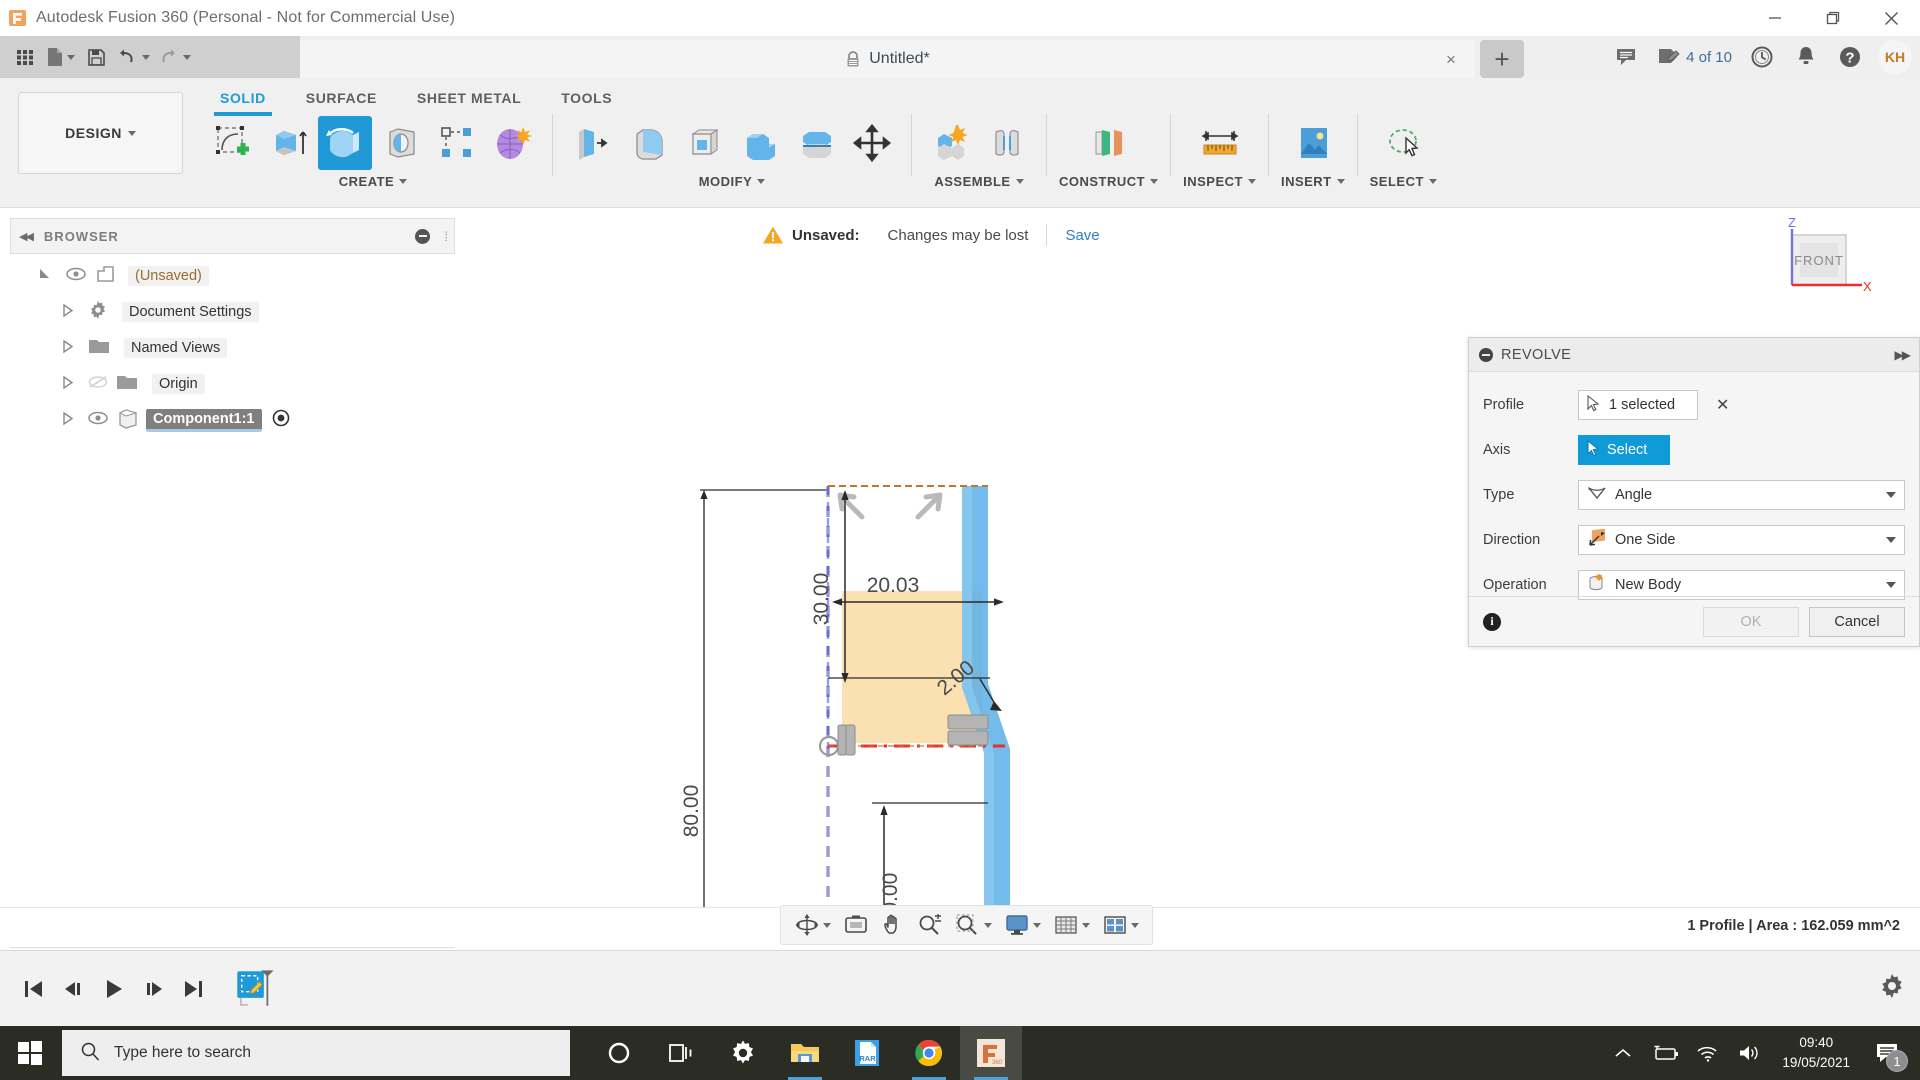  What do you see at coordinates (821, 599) in the screenshot?
I see `dim-30-upper: 30.00` at bounding box center [821, 599].